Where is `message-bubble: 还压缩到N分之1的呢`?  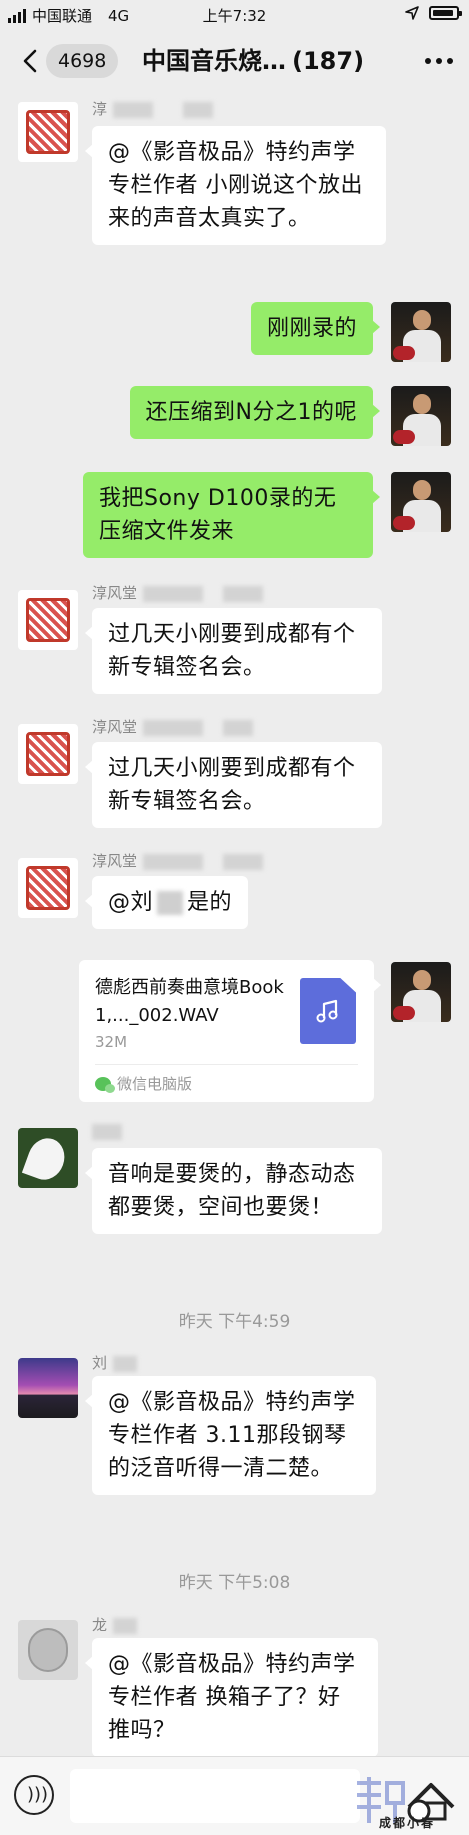
message-bubble: 还压缩到N分之1的呢 is located at coordinates (255, 412).